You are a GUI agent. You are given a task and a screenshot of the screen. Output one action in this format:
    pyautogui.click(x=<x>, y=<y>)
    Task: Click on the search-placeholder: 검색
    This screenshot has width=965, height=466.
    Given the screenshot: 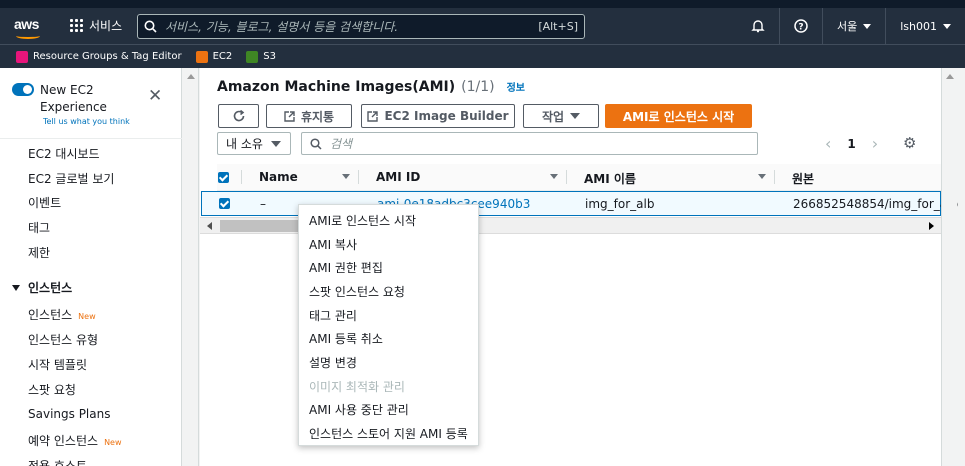 What is the action you would take?
    pyautogui.click(x=341, y=144)
    